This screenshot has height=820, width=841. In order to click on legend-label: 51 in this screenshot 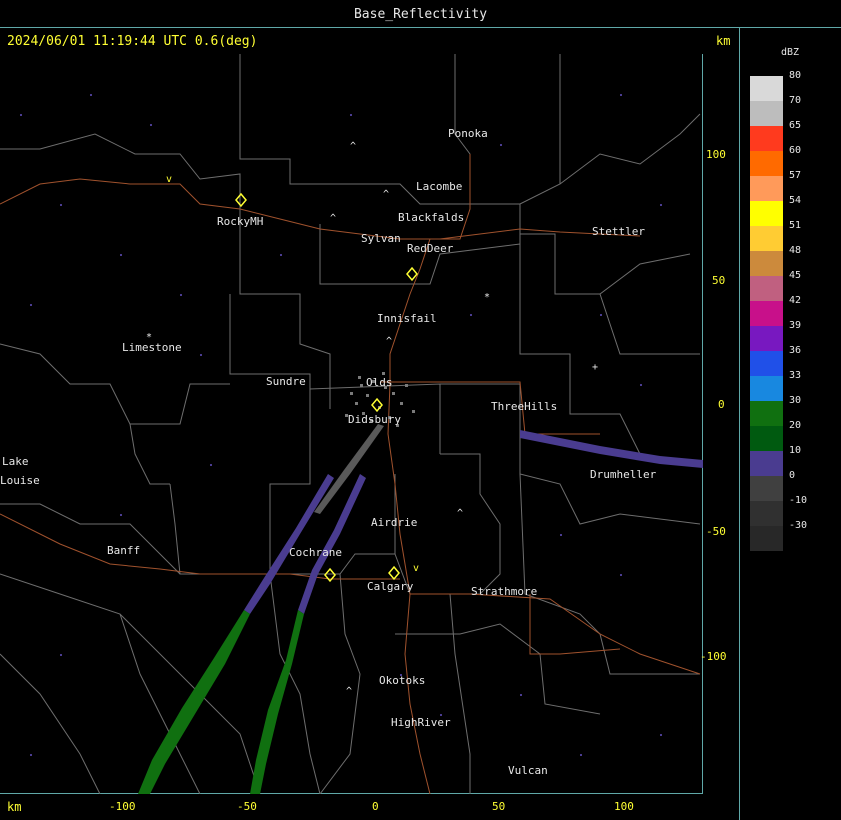, I will do `click(795, 225)`.